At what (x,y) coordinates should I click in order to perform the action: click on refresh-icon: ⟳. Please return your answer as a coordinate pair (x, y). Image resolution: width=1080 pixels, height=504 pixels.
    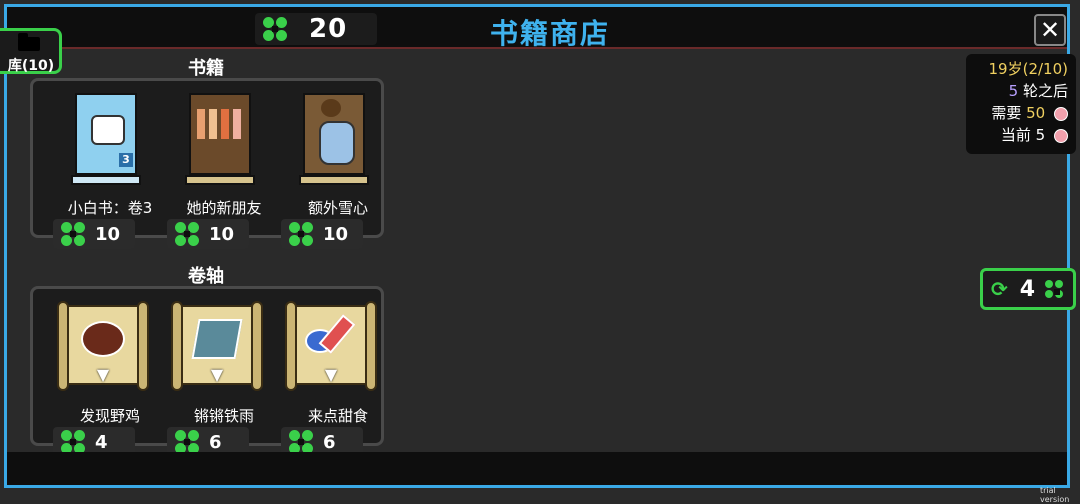
    Looking at the image, I should click on (999, 289).